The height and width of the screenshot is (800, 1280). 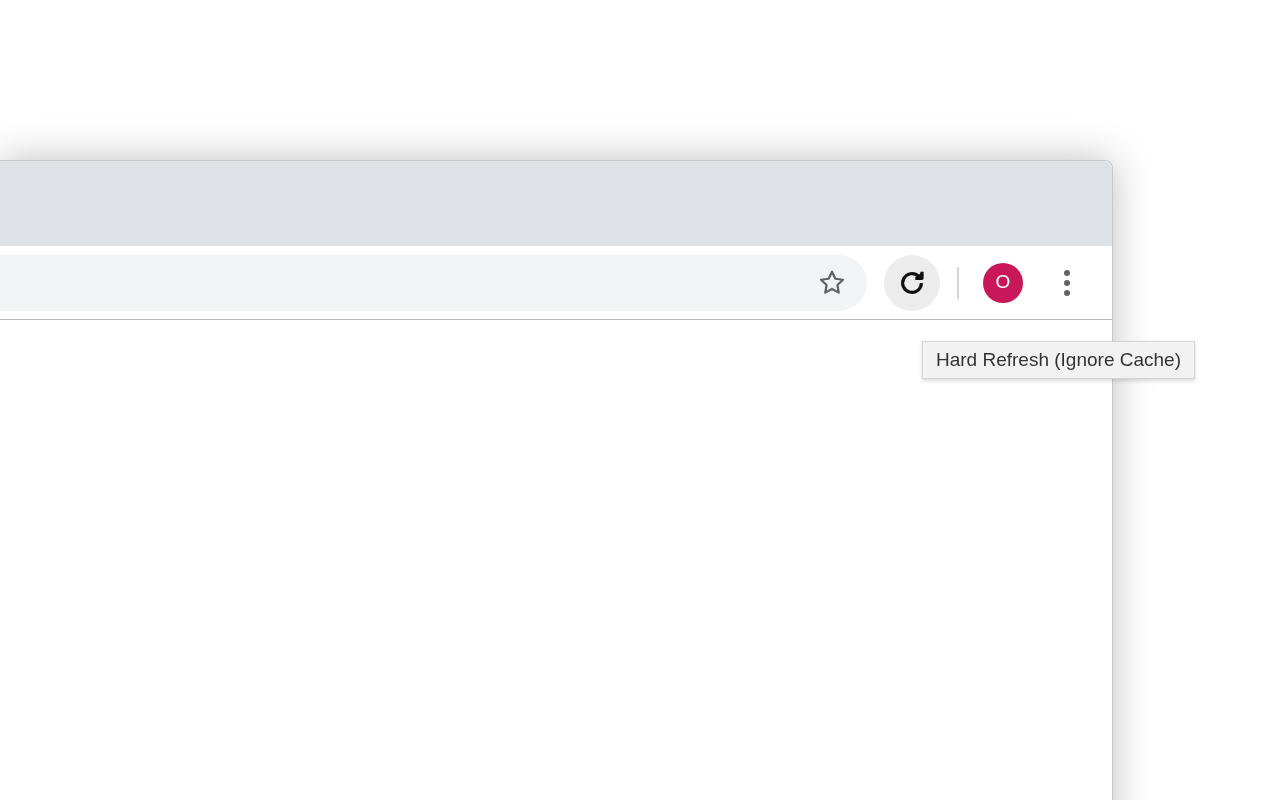 I want to click on profile-avatar: O, so click(x=1003, y=282).